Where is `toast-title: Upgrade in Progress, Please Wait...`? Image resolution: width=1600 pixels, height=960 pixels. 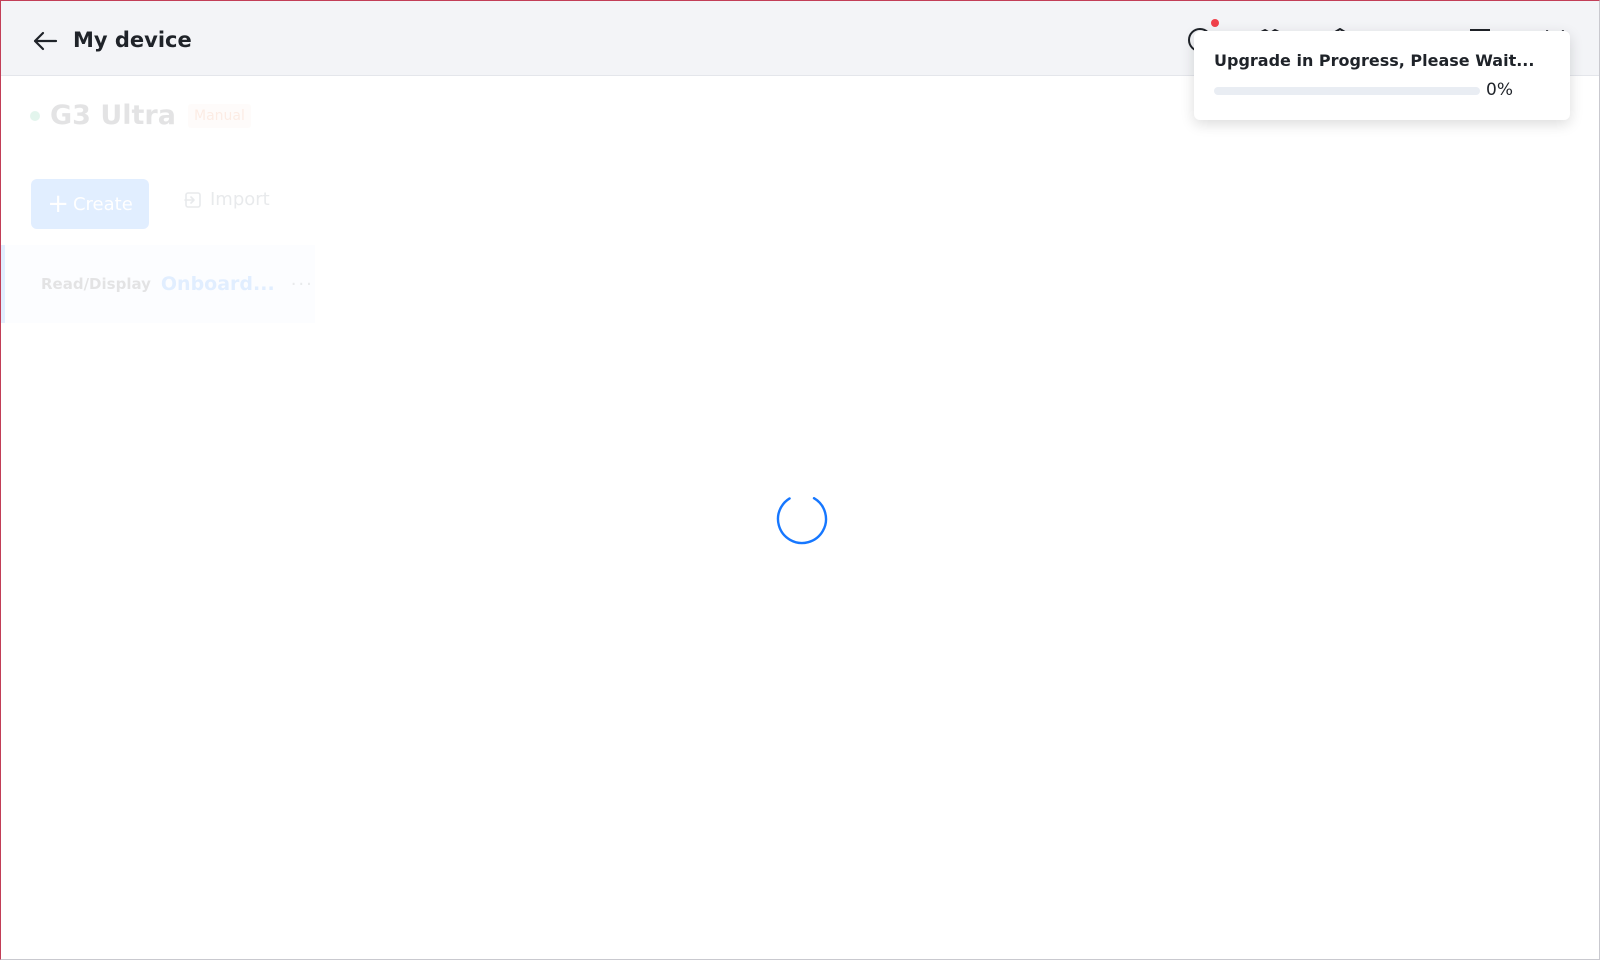
toast-title: Upgrade in Progress, Please Wait... is located at coordinates (1374, 60).